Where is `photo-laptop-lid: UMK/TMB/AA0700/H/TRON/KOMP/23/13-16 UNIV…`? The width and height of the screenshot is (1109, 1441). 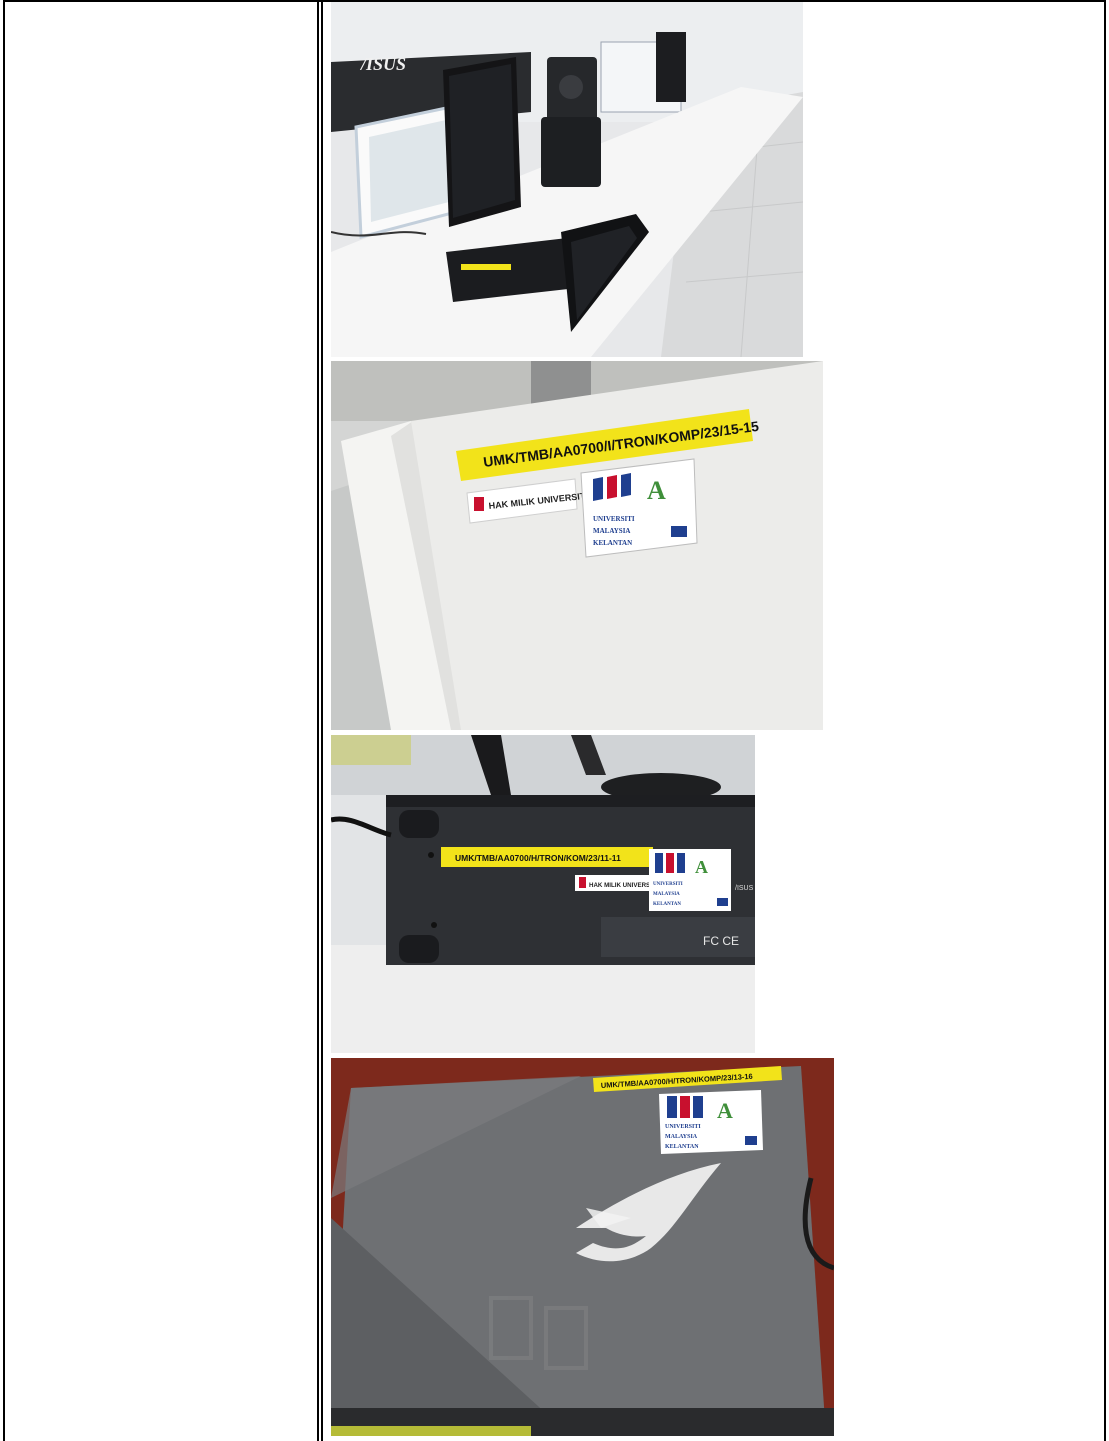 photo-laptop-lid: UMK/TMB/AA0700/H/TRON/KOMP/23/13-16 UNIV… is located at coordinates (582, 1247).